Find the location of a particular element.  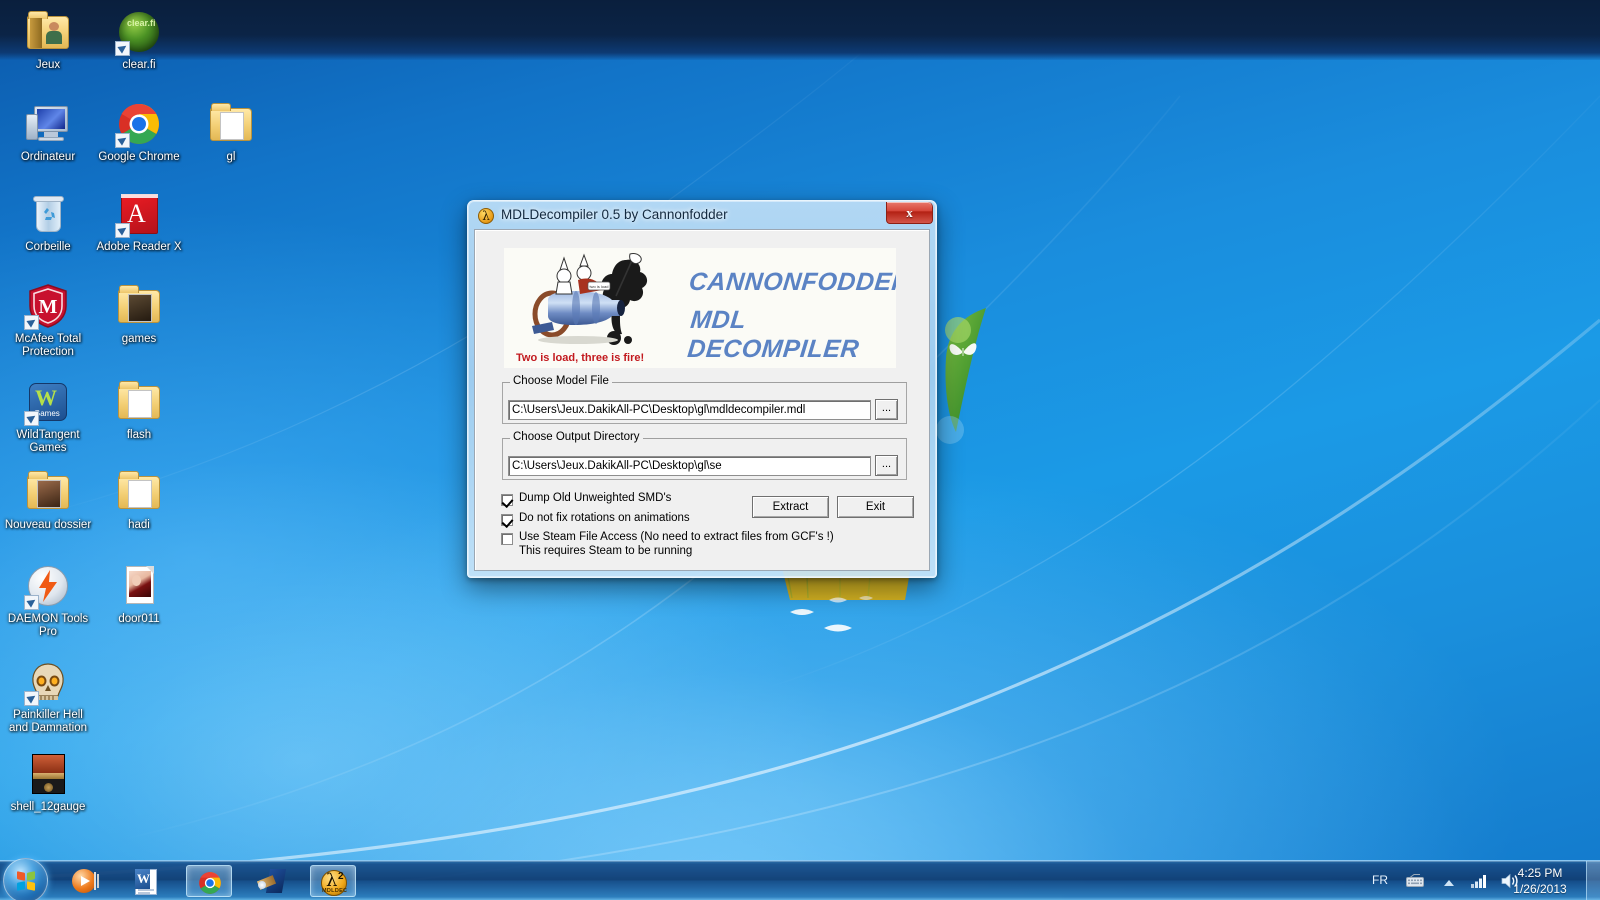

desktop-icon-nouveau-dossier: Nouveau dossier is located at coordinates (48, 500).